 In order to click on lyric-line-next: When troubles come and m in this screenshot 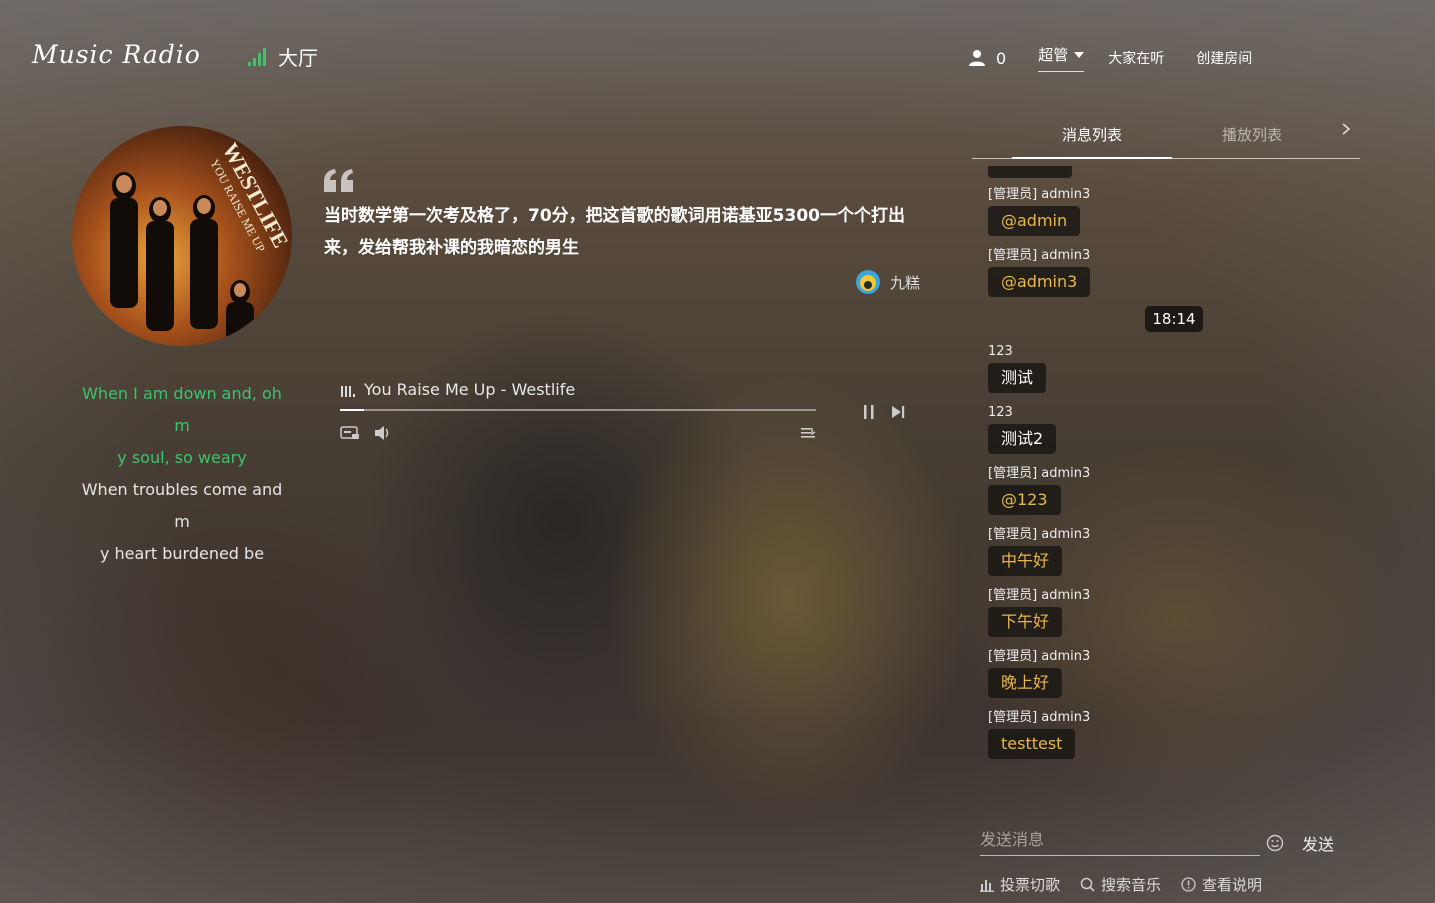, I will do `click(182, 505)`.